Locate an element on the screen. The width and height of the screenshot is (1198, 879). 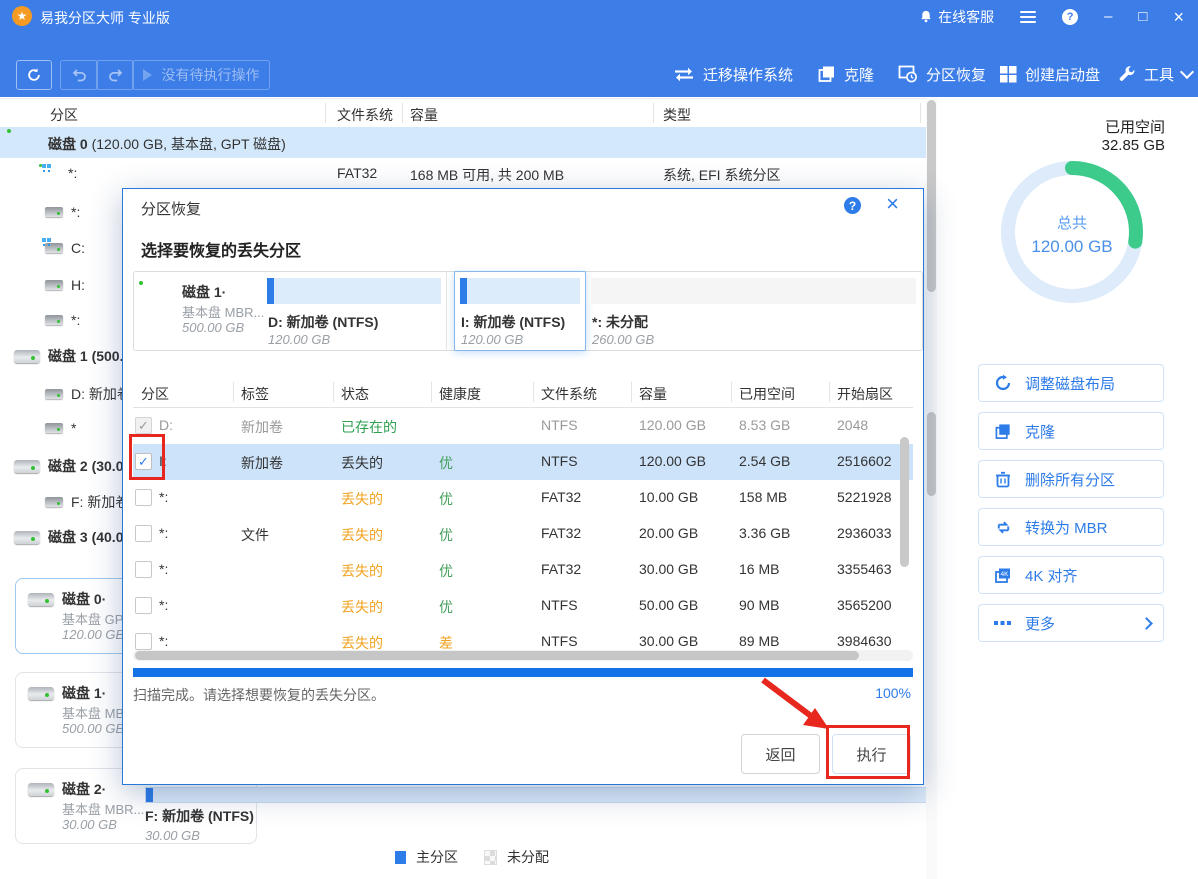
segment-bar-unallocated is located at coordinates (753, 291).